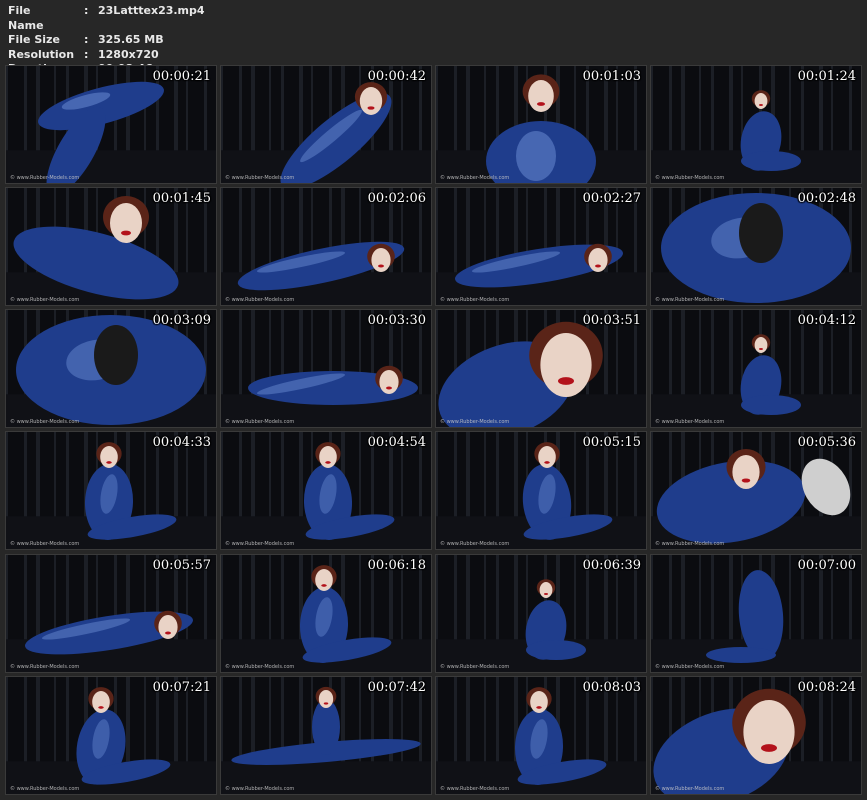 Image resolution: width=867 pixels, height=800 pixels. What do you see at coordinates (396, 565) in the screenshot?
I see `frame-timestamp: 00:06:18` at bounding box center [396, 565].